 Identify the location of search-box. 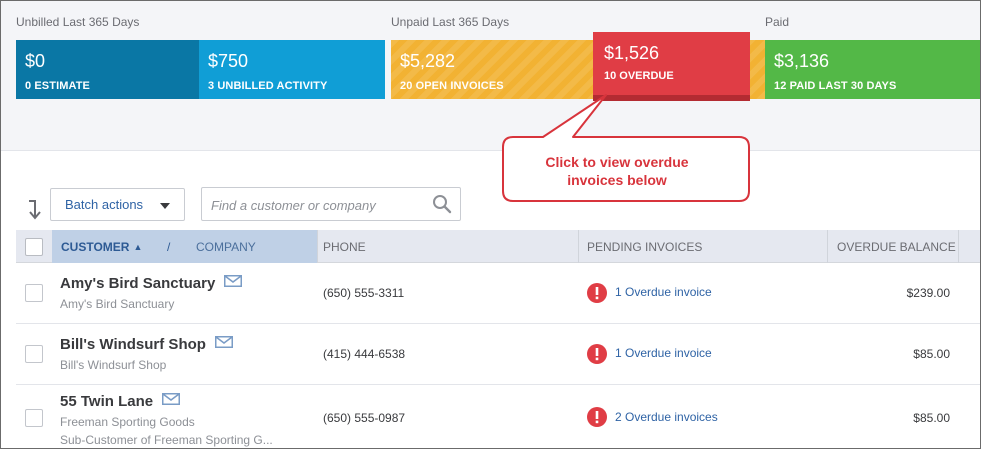
(331, 204).